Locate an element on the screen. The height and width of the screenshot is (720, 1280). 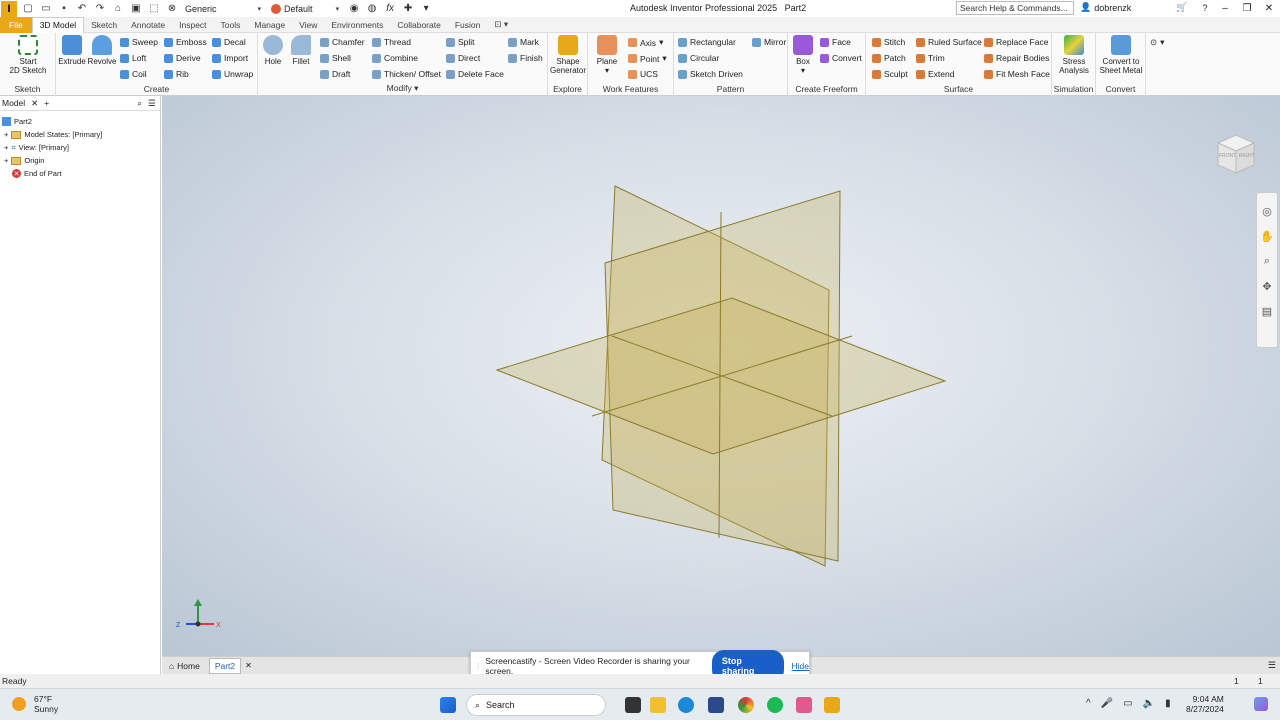
stress-analysis-button: Stress Analysis is located at coordinates (1074, 55).